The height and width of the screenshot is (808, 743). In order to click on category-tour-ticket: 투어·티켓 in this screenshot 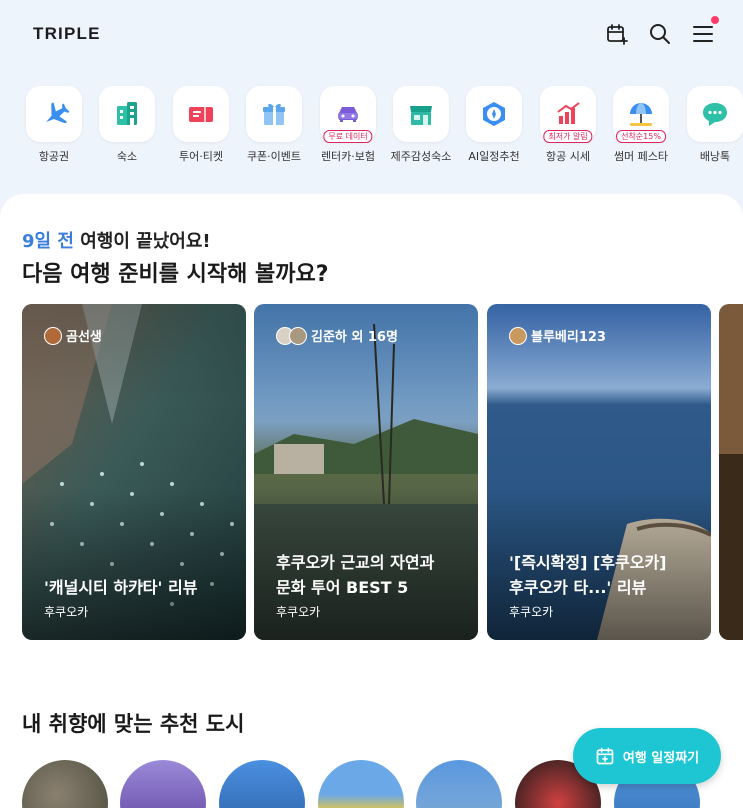, I will do `click(201, 129)`.